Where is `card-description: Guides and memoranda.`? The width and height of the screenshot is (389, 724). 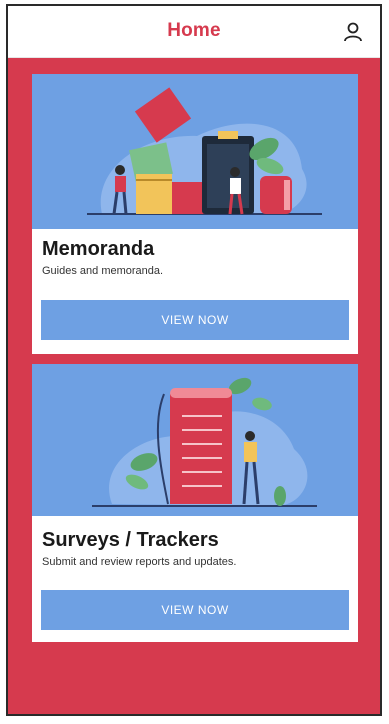 card-description: Guides and memoranda. is located at coordinates (103, 271).